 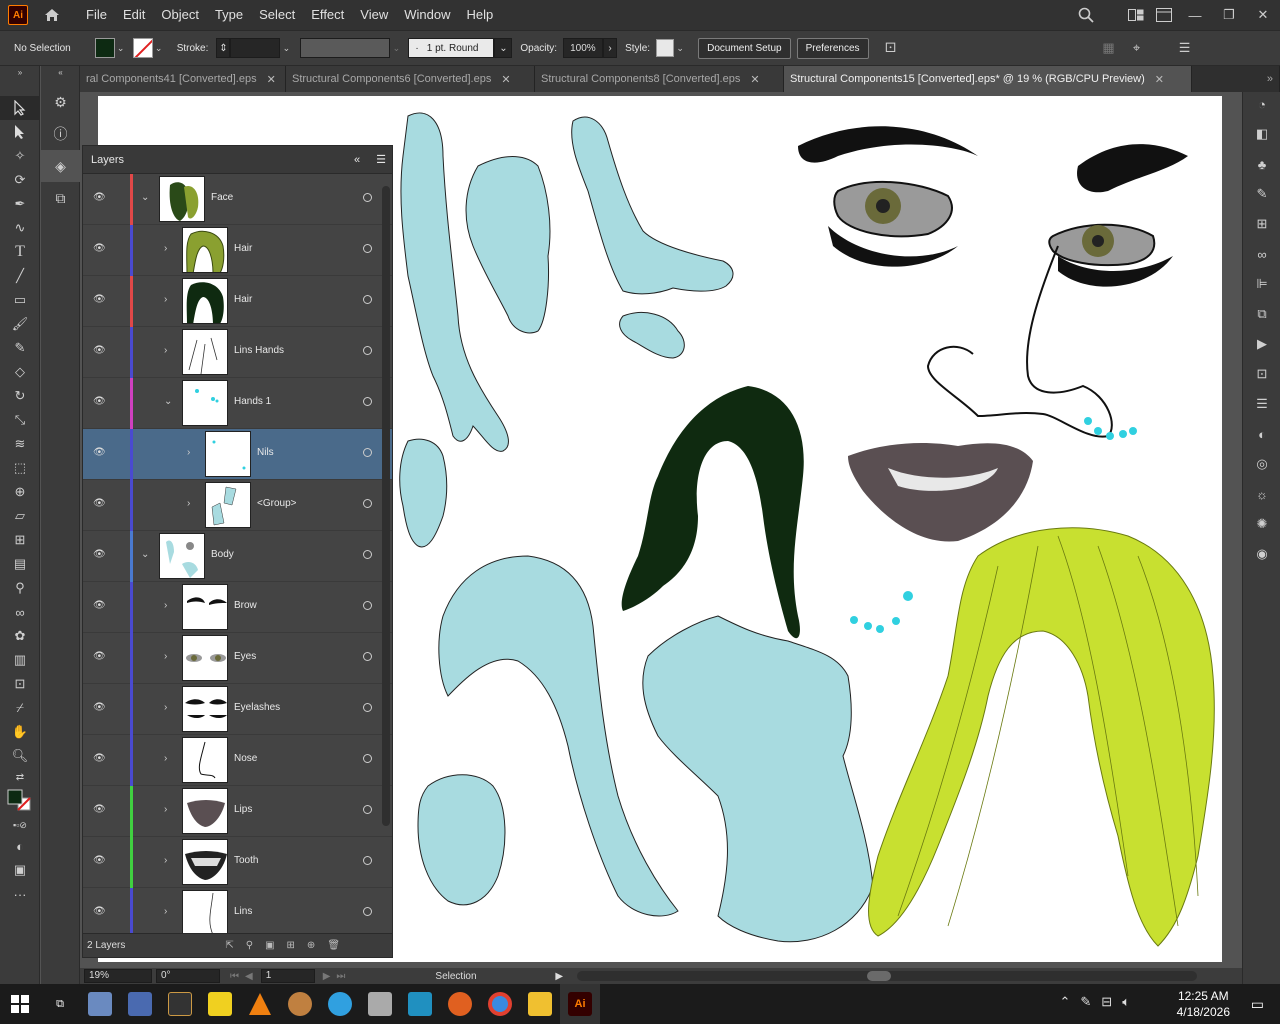 What do you see at coordinates (333, 945) in the screenshot?
I see `delete-icon: 🗑︎` at bounding box center [333, 945].